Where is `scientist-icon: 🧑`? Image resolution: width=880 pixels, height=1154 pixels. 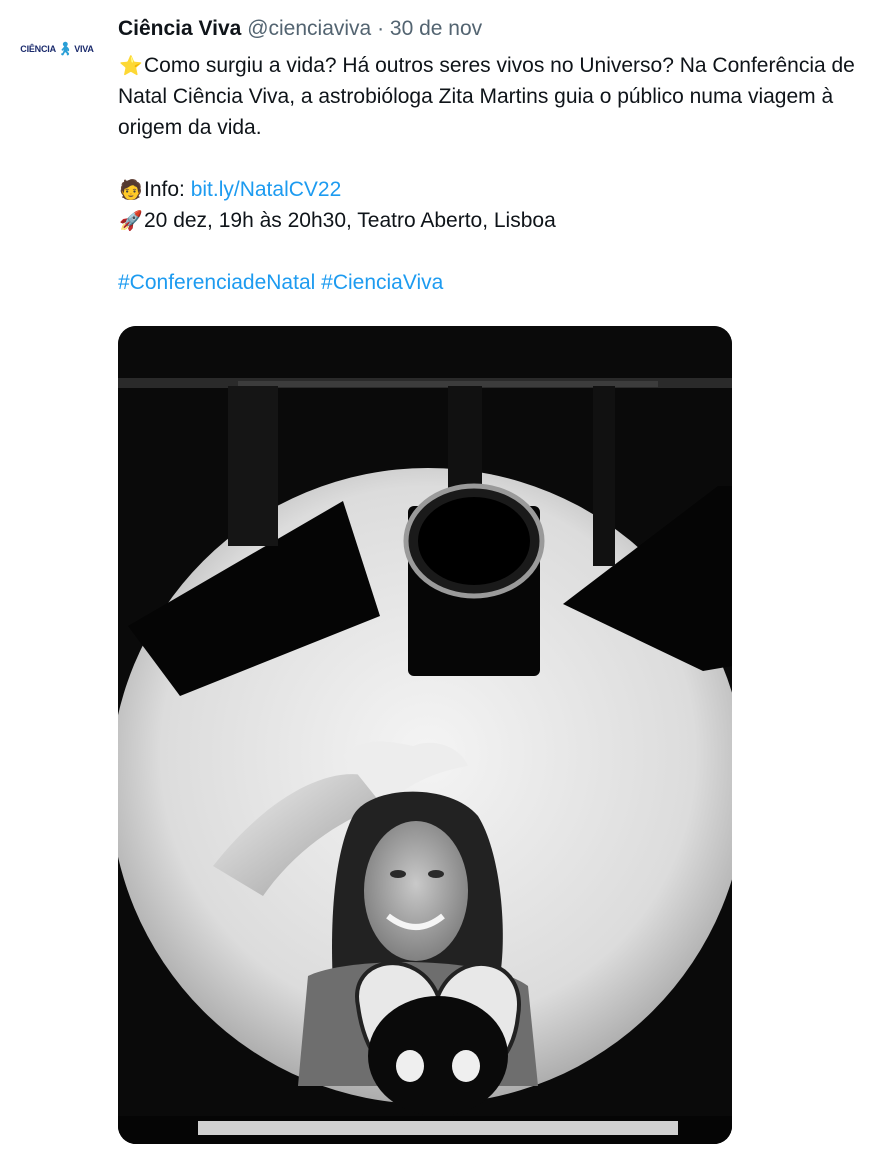
scientist-icon: 🧑 is located at coordinates (131, 190).